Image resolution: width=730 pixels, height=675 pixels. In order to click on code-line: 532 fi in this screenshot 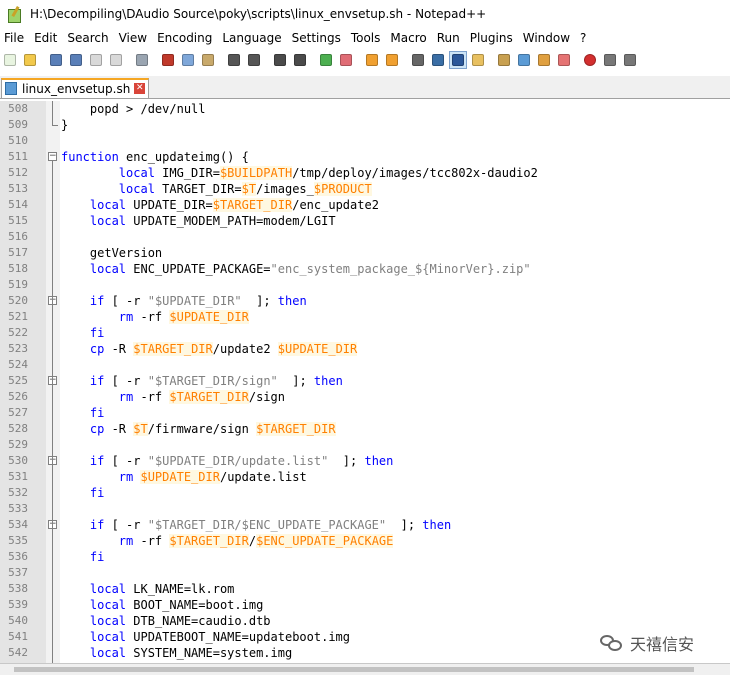, I will do `click(365, 493)`.